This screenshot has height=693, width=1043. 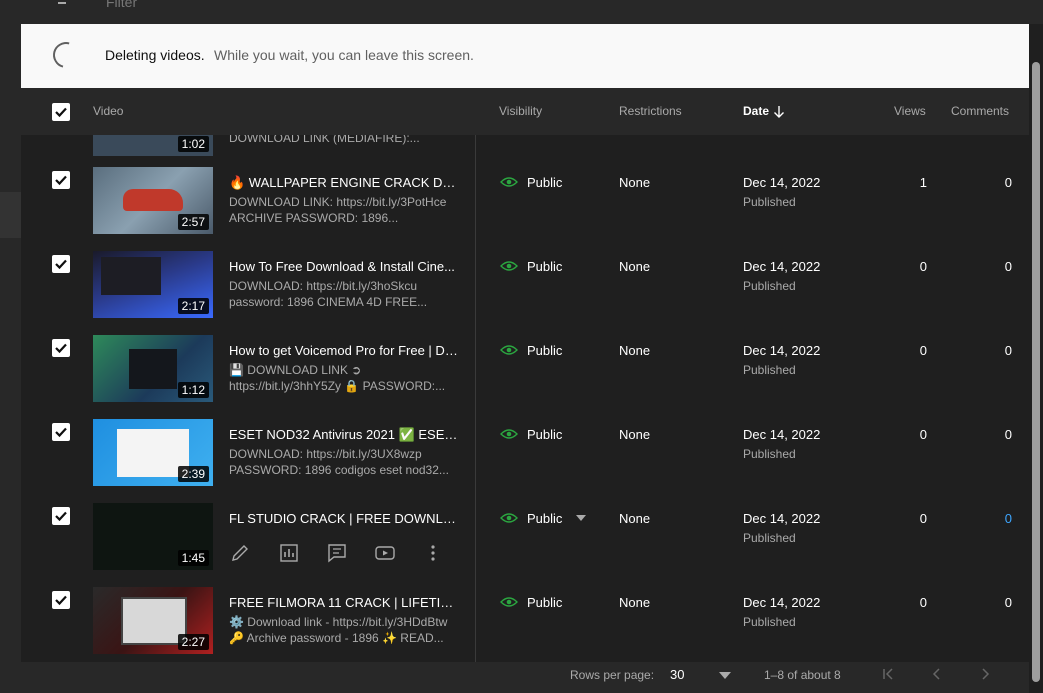 What do you see at coordinates (121, 5) in the screenshot?
I see `filter-label: Filter` at bounding box center [121, 5].